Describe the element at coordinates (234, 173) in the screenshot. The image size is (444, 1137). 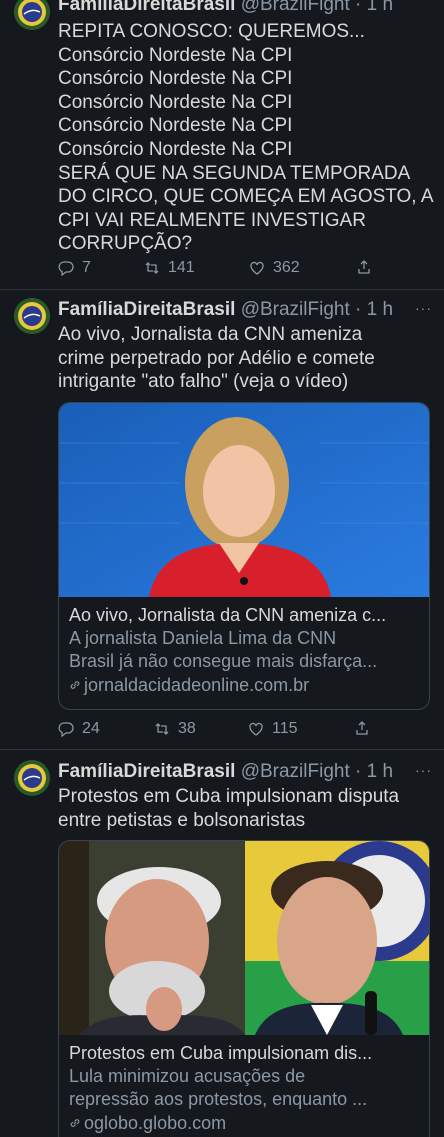
I see `tweet-text-line: SERÁ QUE NA SEGUNDA TEMPORADA` at that location.